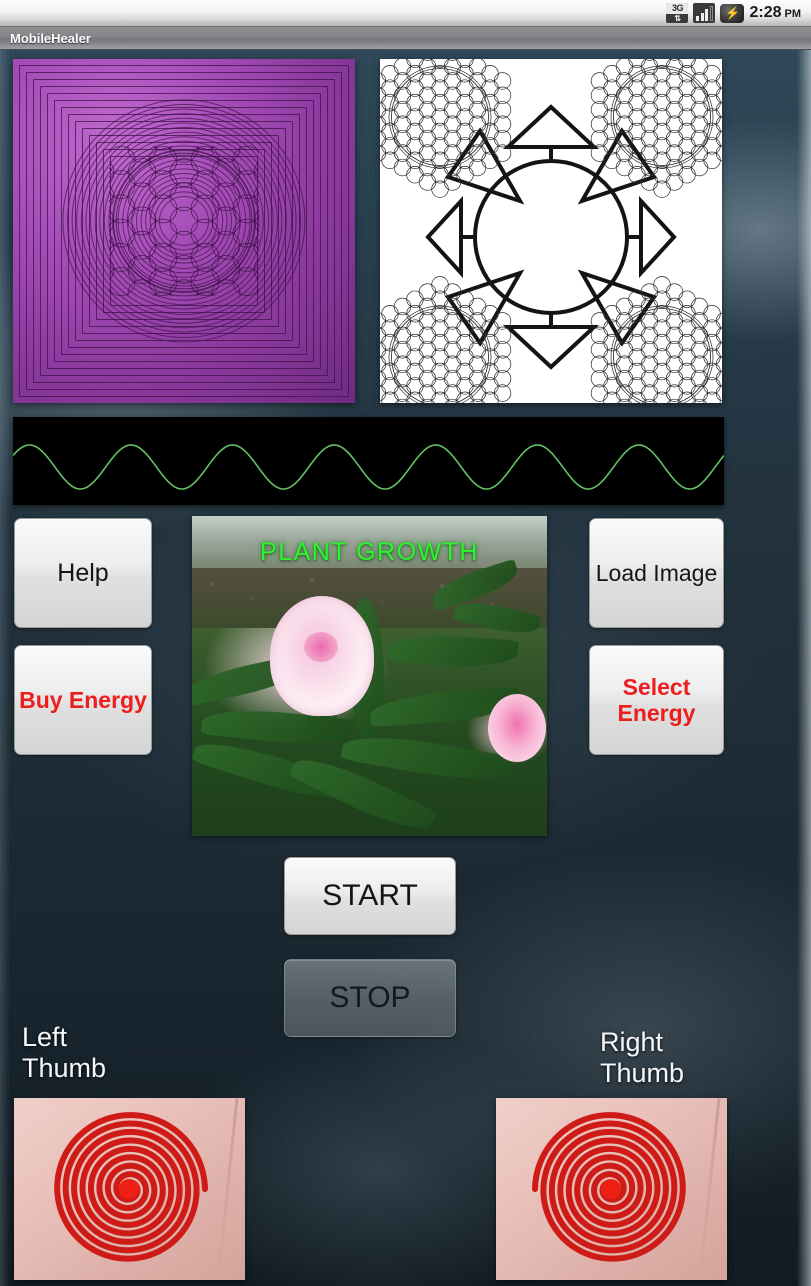 Image resolution: width=811 pixels, height=1286 pixels. I want to click on waveform-display, so click(368, 461).